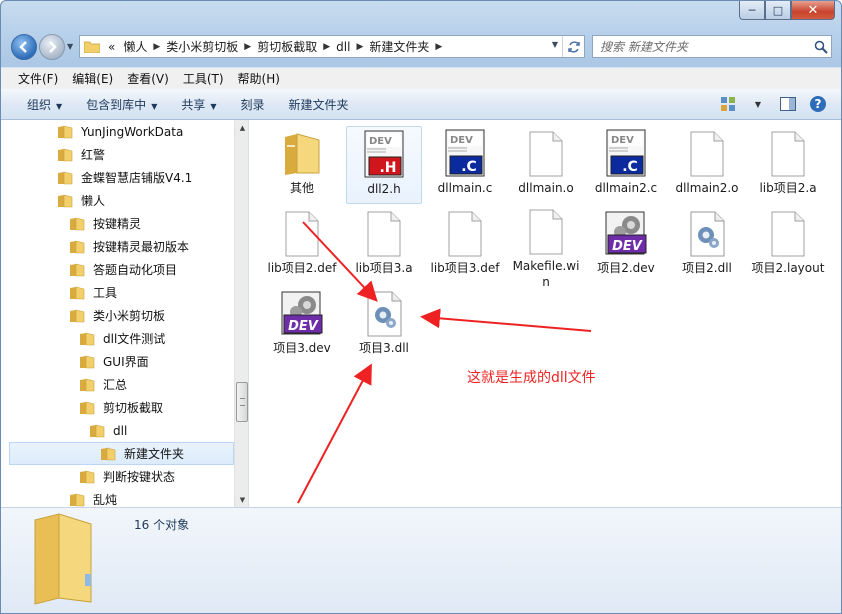  What do you see at coordinates (384, 313) in the screenshot?
I see `dll-gear-icon` at bounding box center [384, 313].